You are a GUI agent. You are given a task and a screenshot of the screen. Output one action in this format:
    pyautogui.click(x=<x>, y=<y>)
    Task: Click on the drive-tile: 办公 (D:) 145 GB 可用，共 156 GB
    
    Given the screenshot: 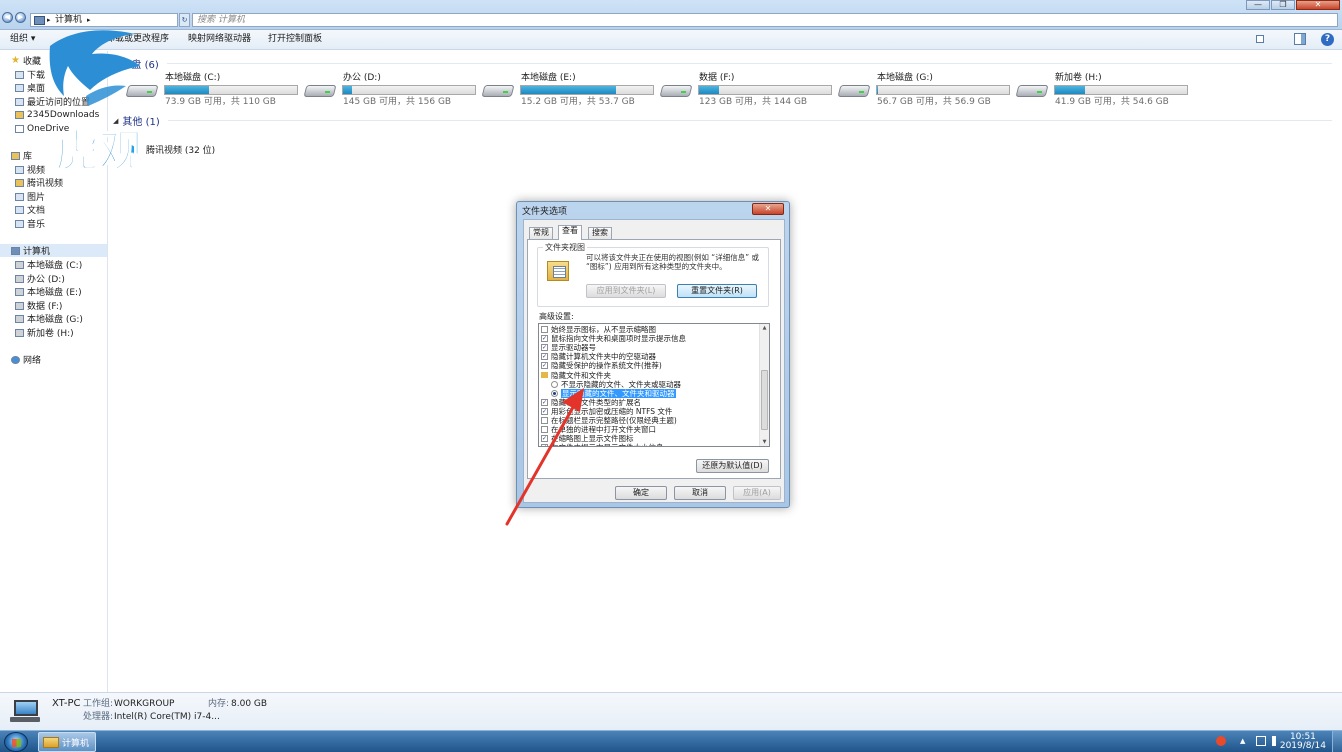 What is the action you would take?
    pyautogui.click(x=389, y=89)
    